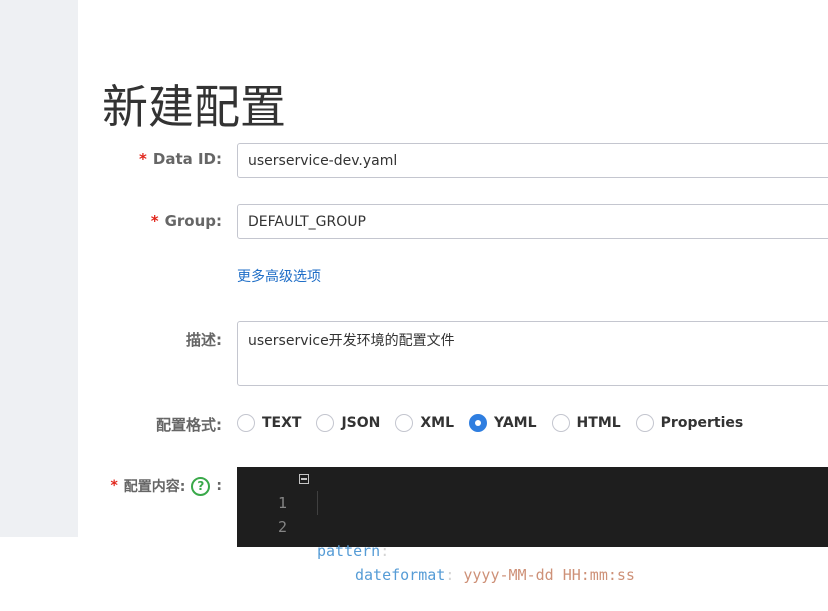  Describe the element at coordinates (194, 106) in the screenshot. I see `page-title: 新建配置` at that location.